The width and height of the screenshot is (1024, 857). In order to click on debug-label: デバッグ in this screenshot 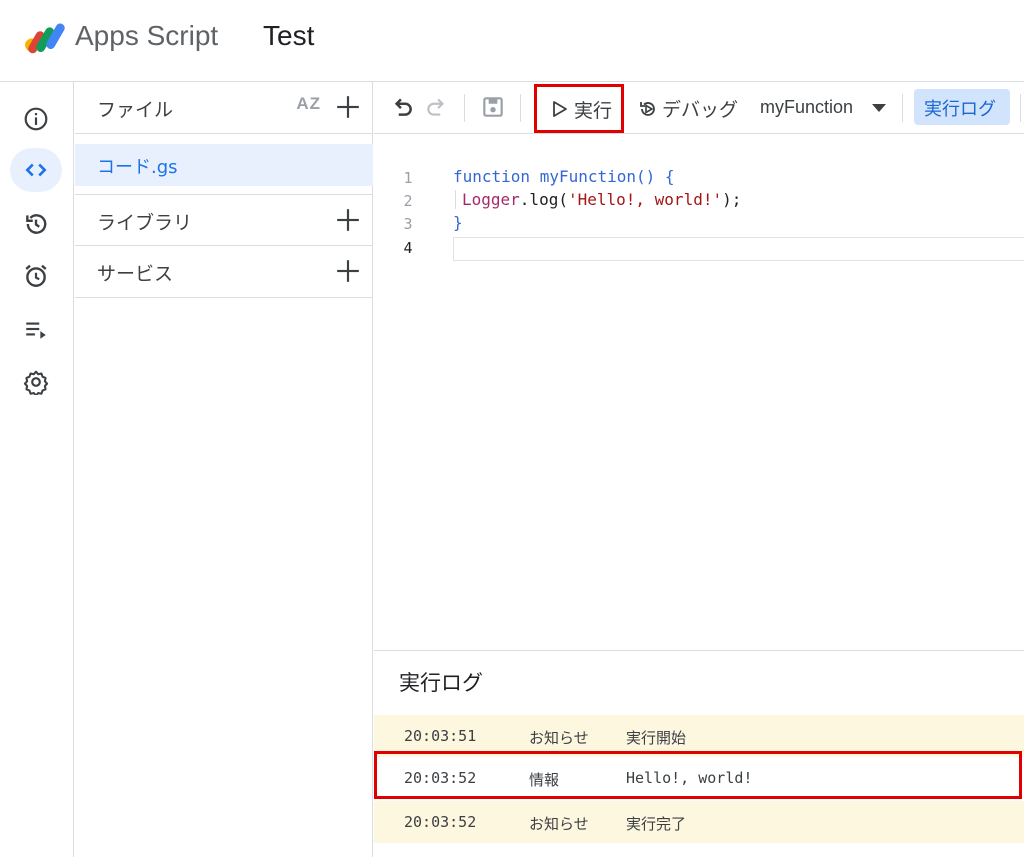, I will do `click(700, 110)`.